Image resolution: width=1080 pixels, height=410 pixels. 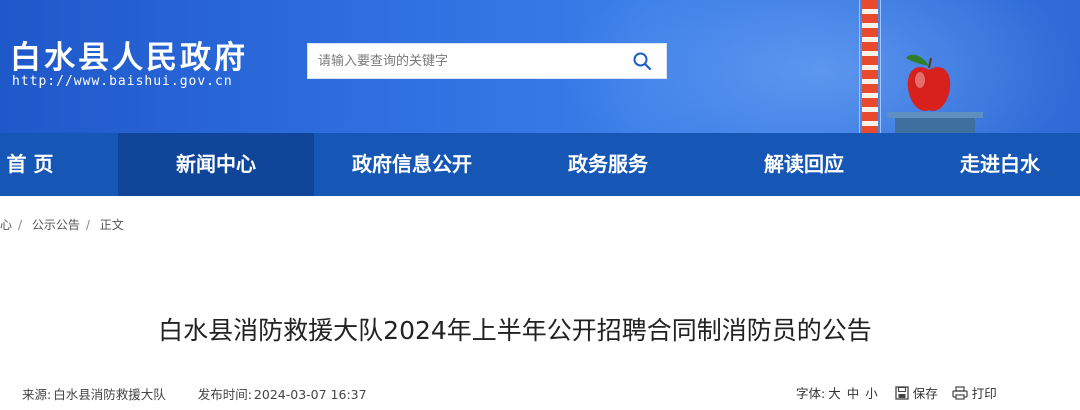 What do you see at coordinates (195, 393) in the screenshot?
I see `article-meta: 来源: 白水县消防救援大队 发布时间: 2024-03-07 16:37` at bounding box center [195, 393].